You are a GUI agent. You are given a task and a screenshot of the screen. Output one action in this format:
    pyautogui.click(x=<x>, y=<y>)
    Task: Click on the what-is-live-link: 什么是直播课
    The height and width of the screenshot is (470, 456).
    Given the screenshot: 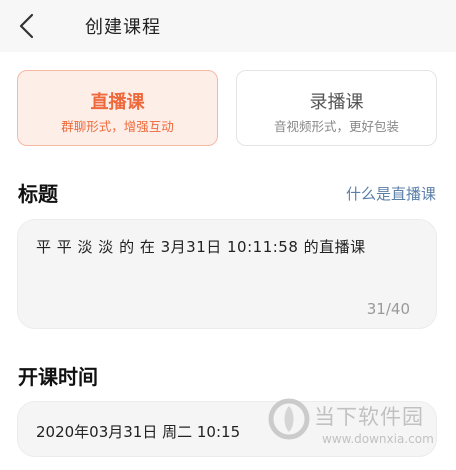 What is the action you would take?
    pyautogui.click(x=391, y=193)
    